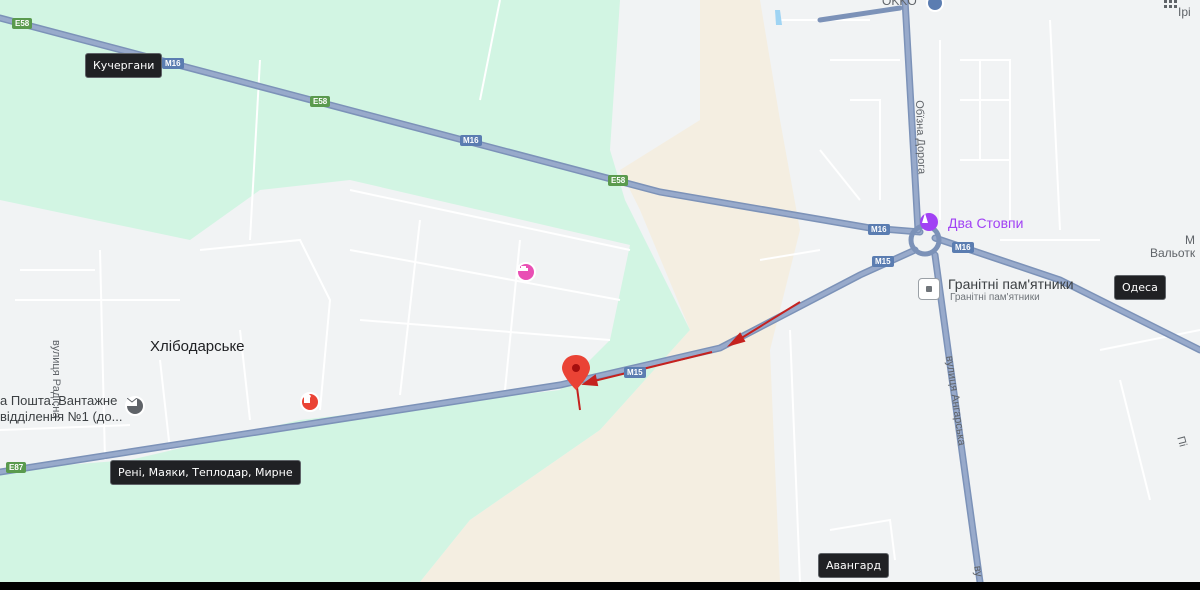 This screenshot has width=1200, height=590. I want to click on street-label-angarska-cut: ву, so click(978, 571).